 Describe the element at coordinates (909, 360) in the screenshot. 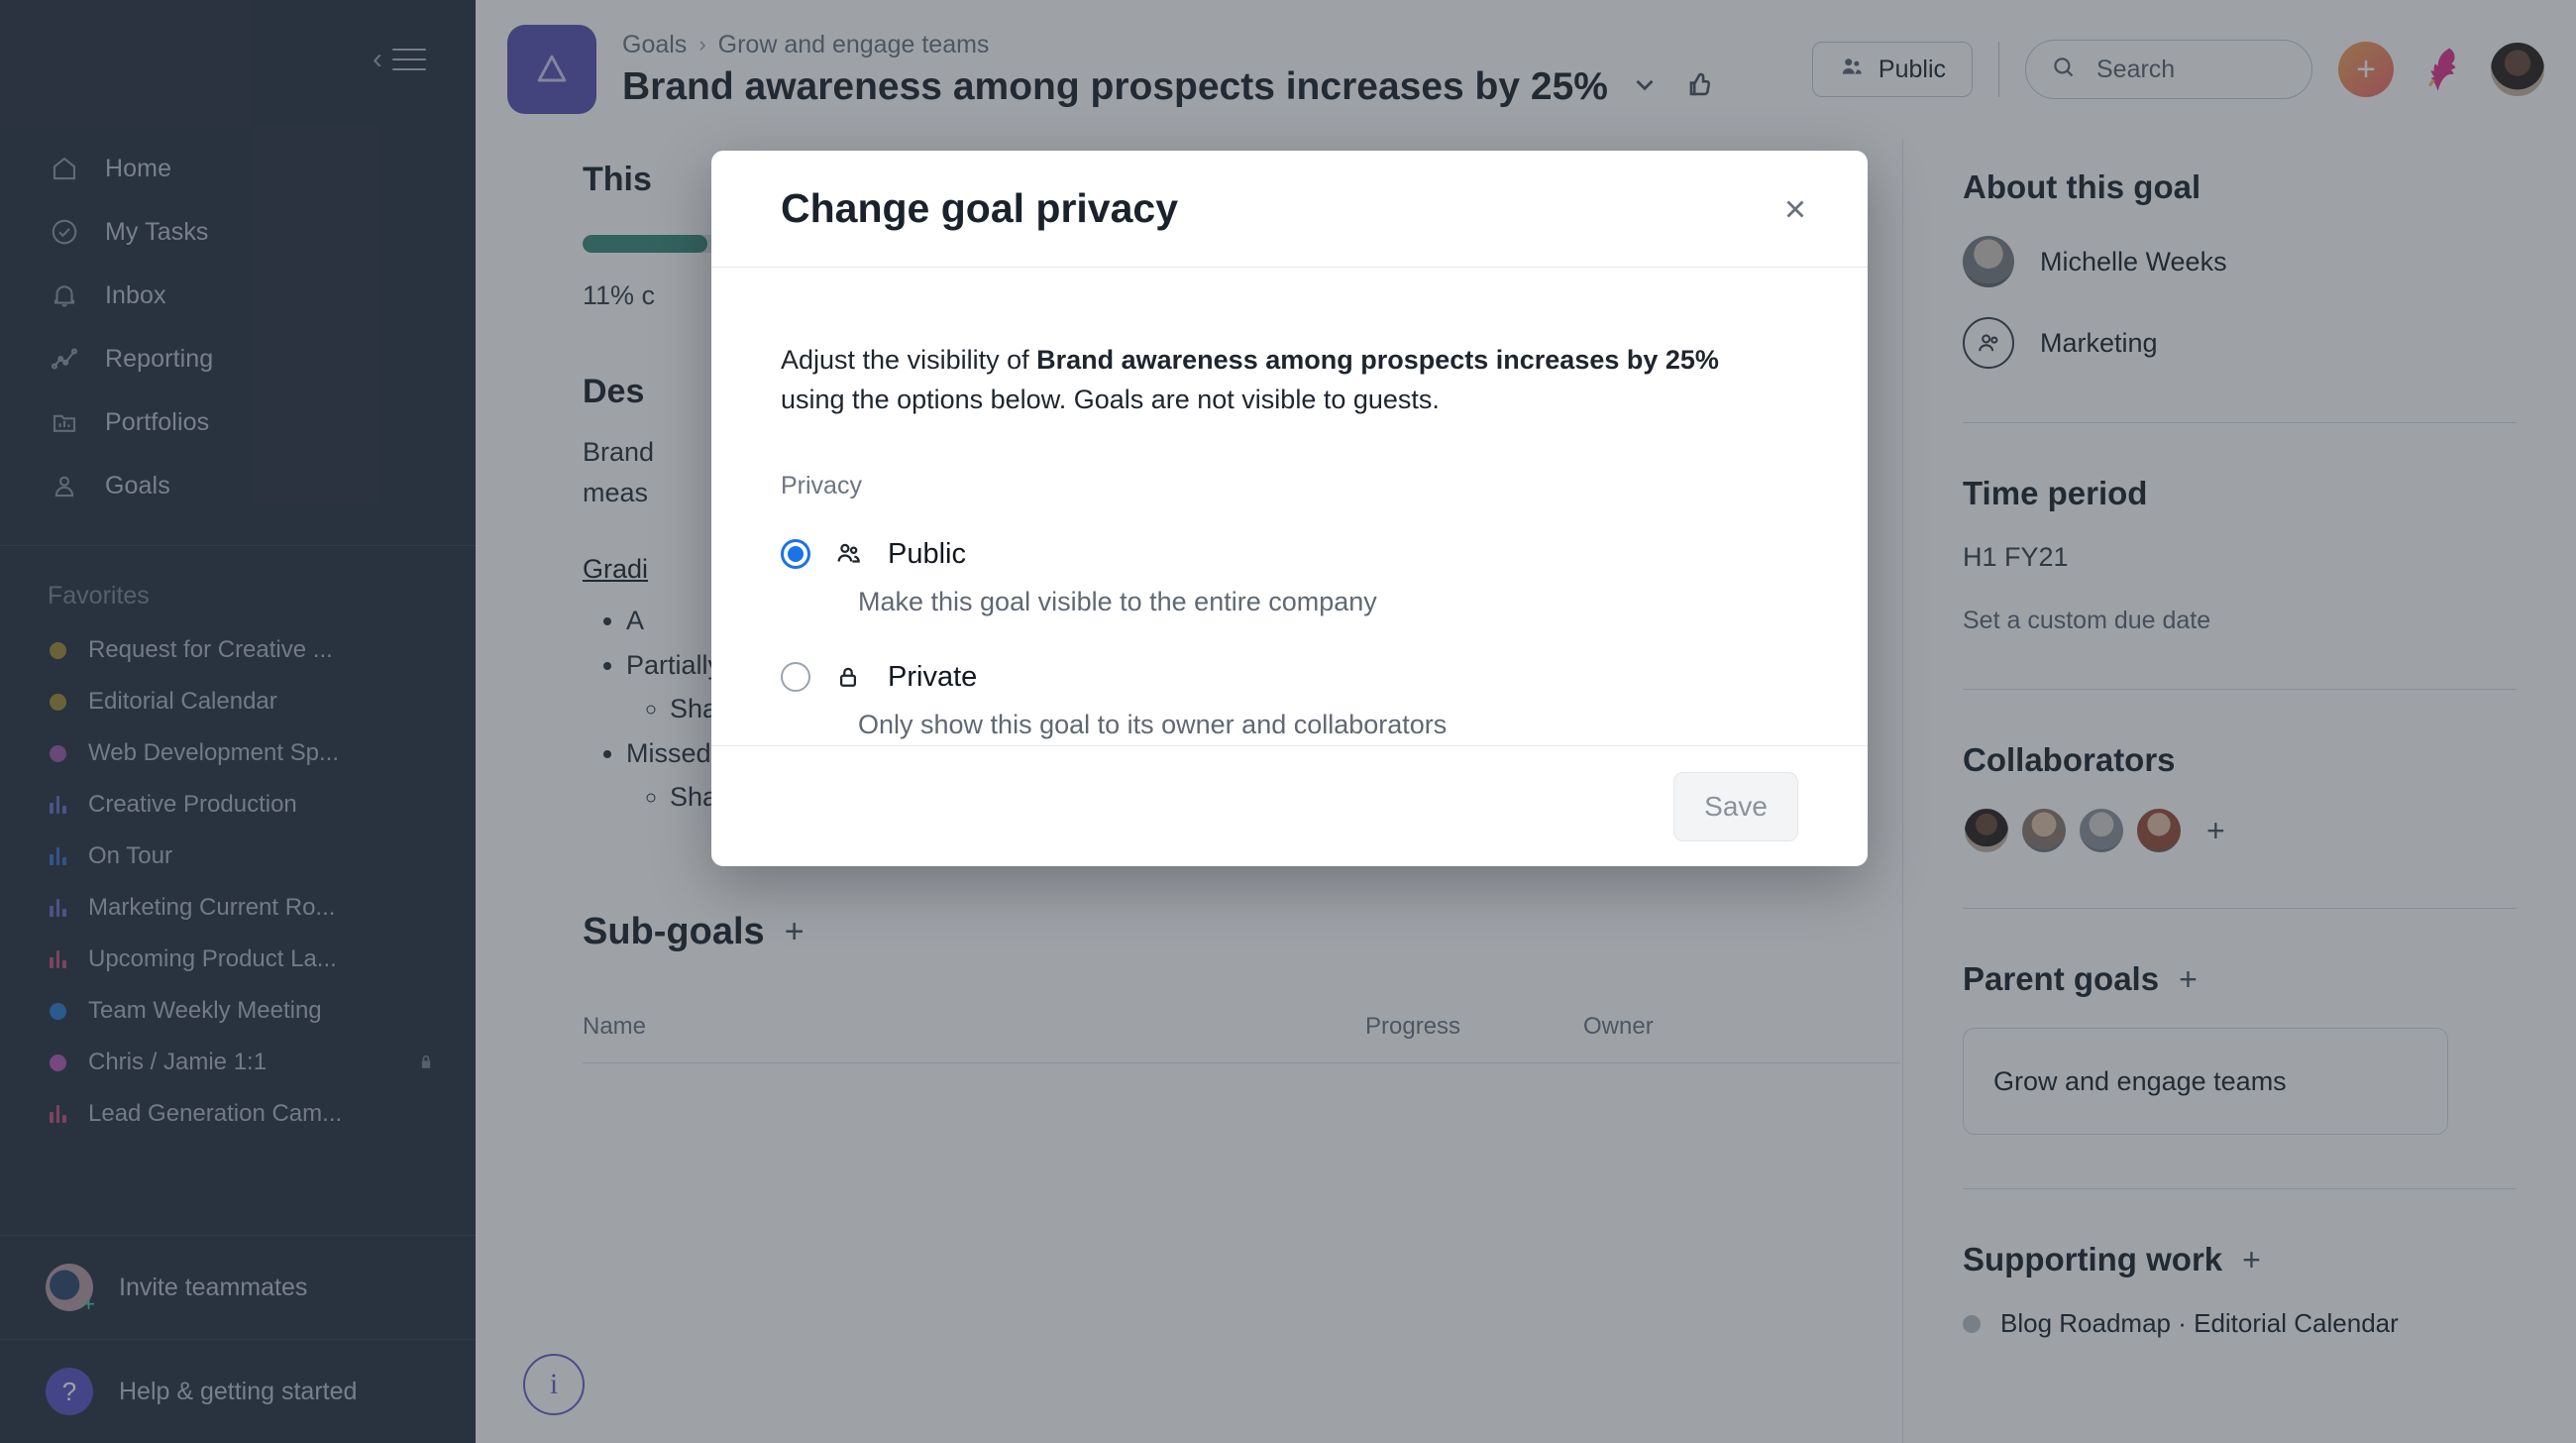

I see `dialog-description-prefix: Adjust the visibility of` at that location.